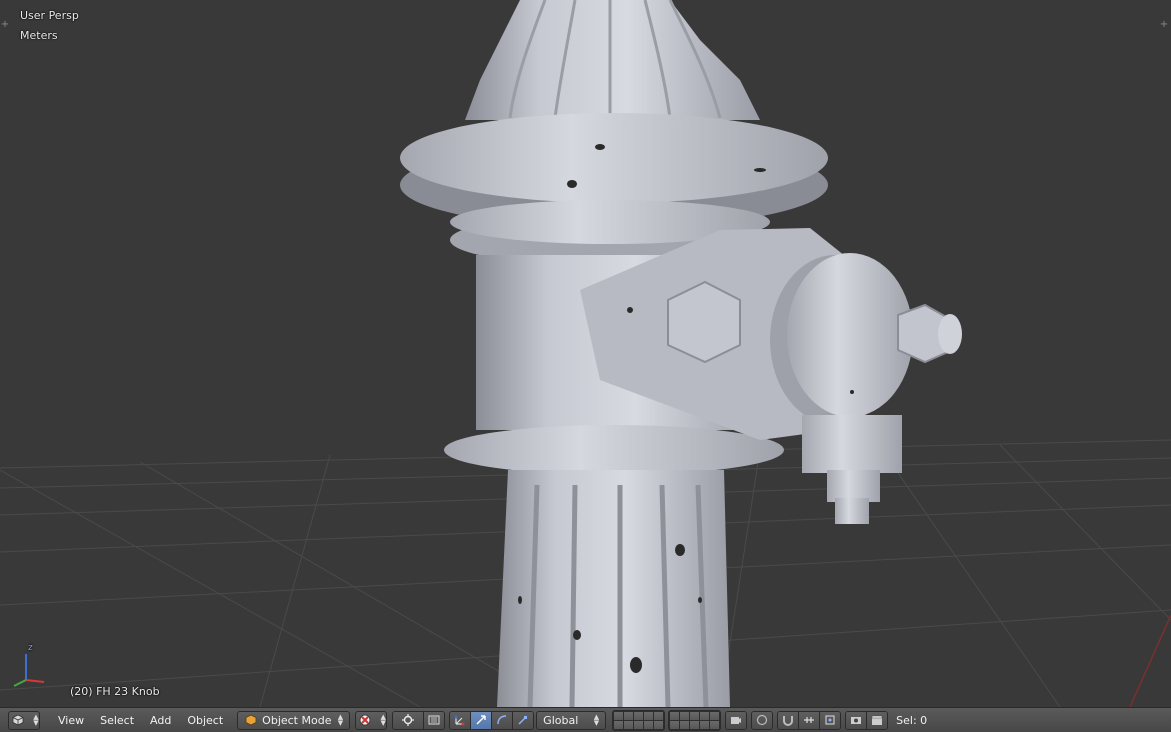  What do you see at coordinates (160, 720) in the screenshot?
I see `menu-add: Add` at bounding box center [160, 720].